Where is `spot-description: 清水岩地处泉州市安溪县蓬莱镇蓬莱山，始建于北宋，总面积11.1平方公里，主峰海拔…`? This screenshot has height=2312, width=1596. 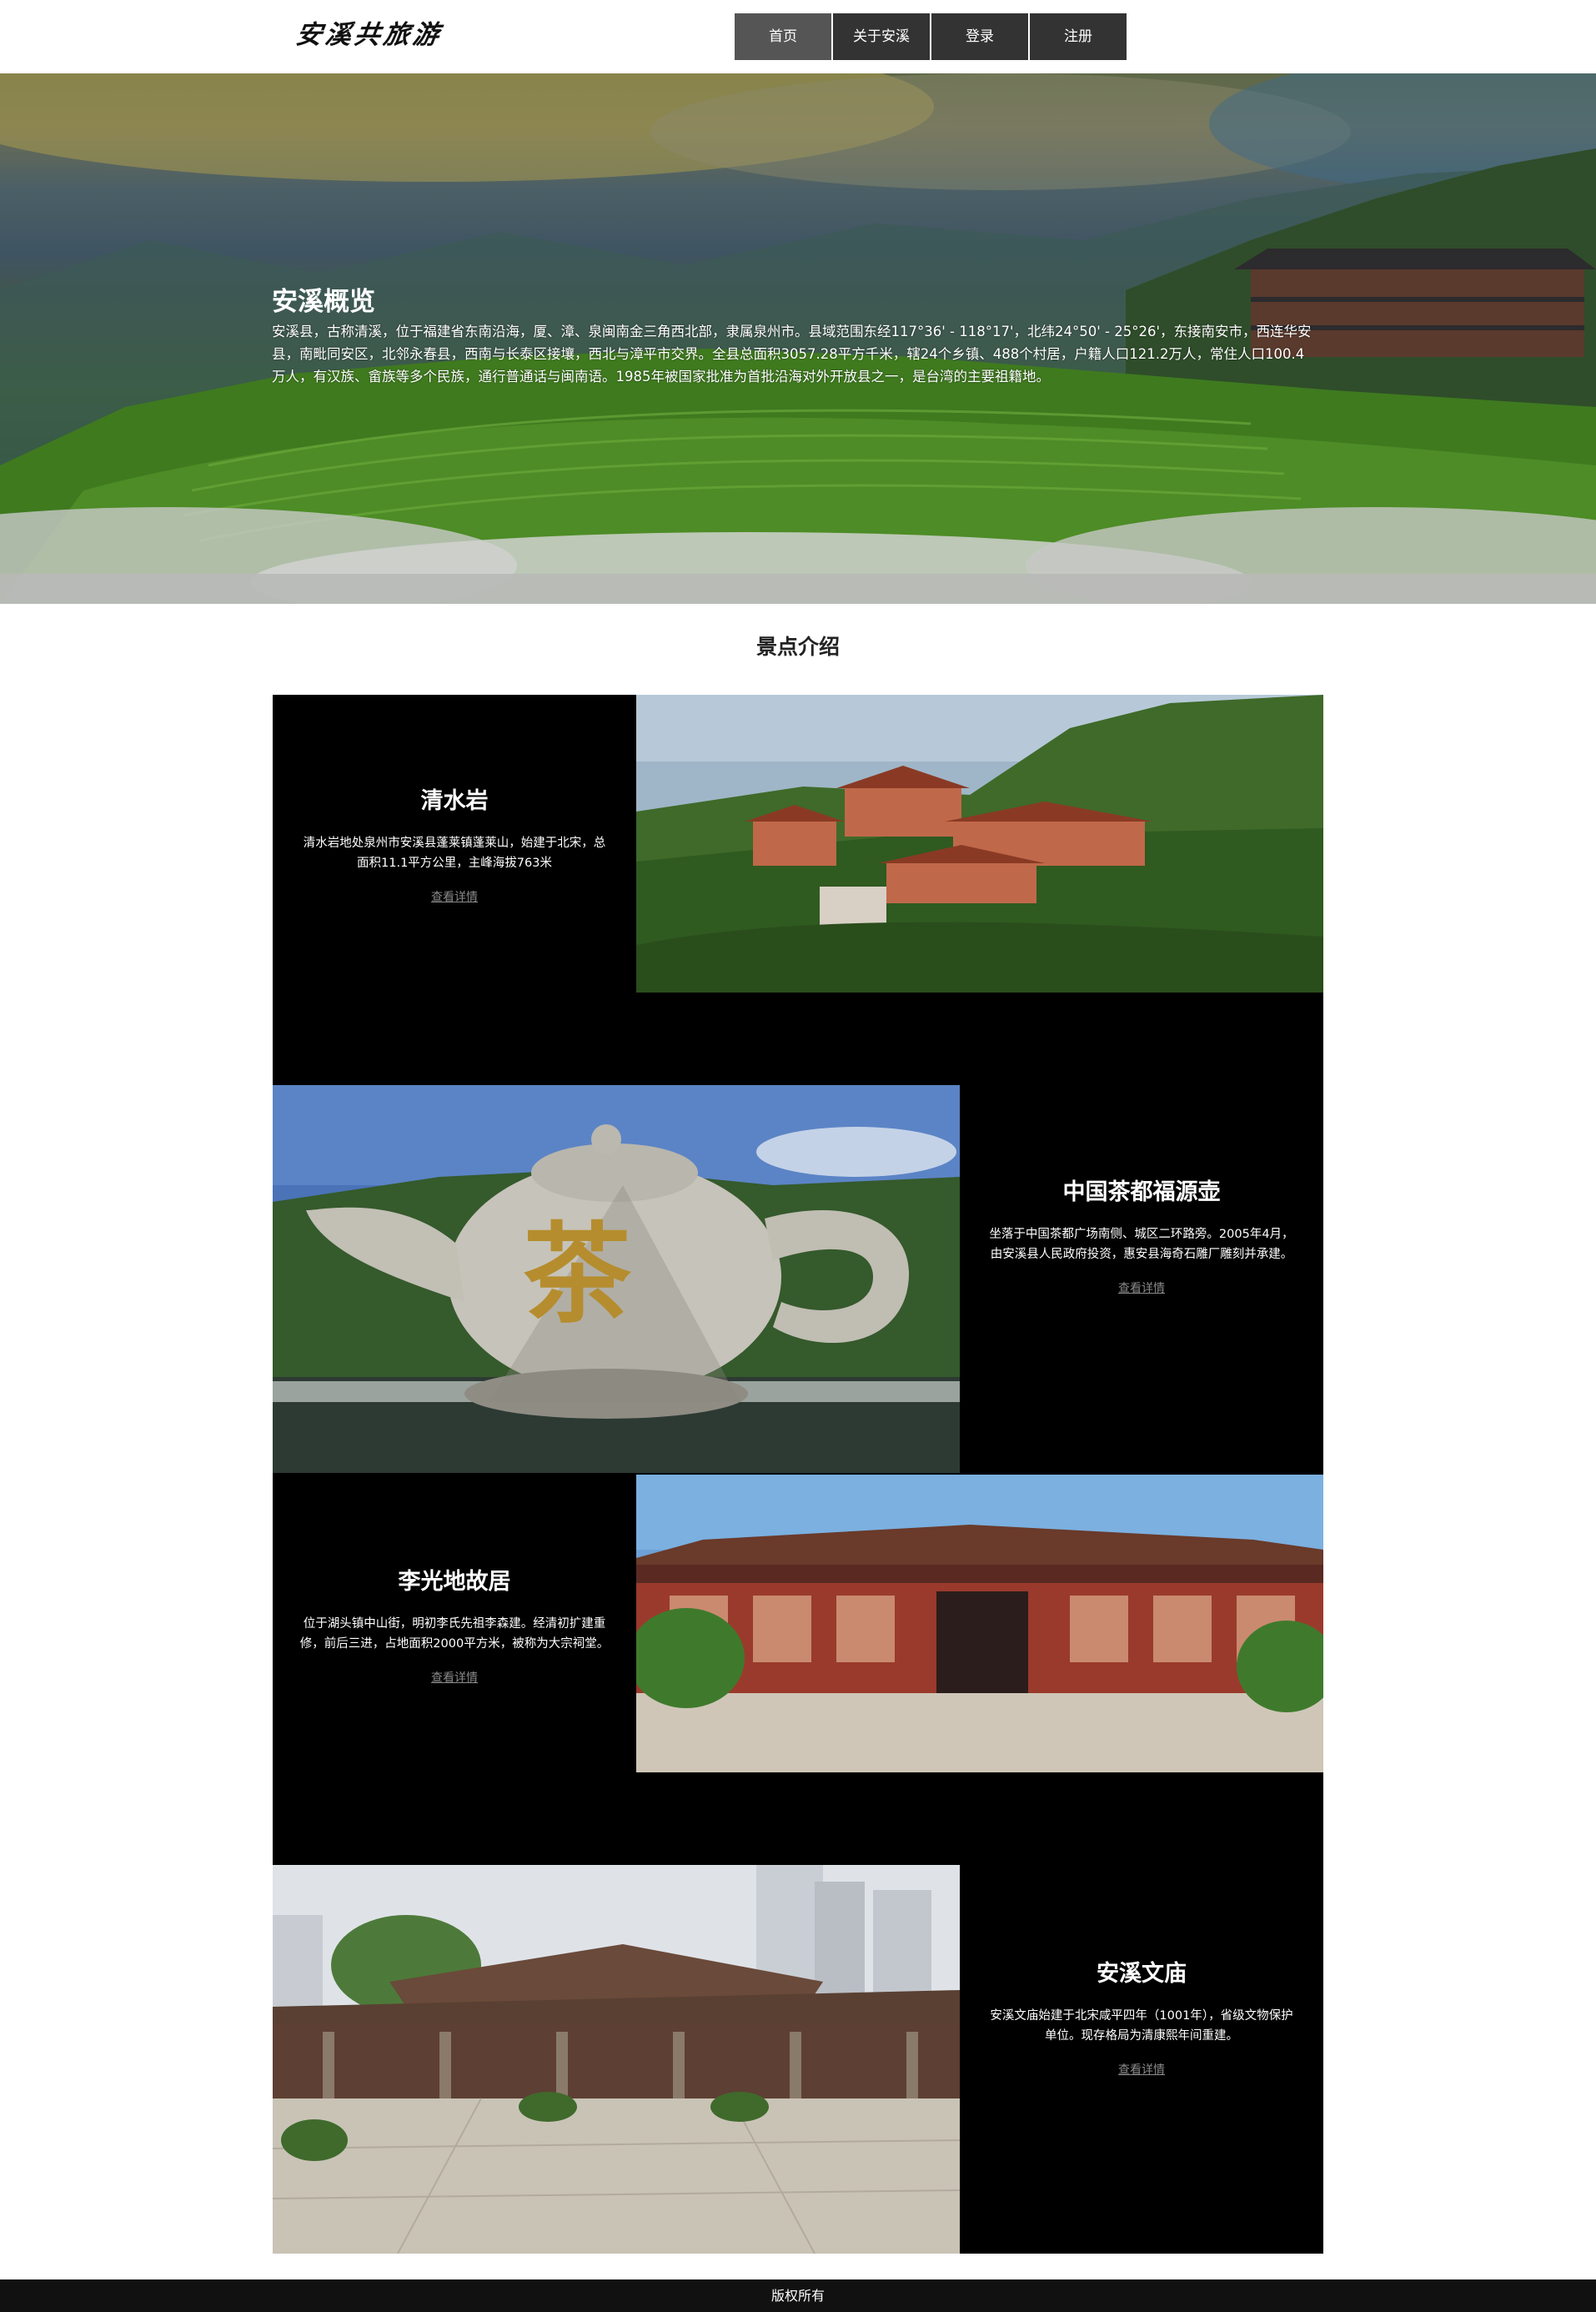 spot-description: 清水岩地处泉州市安溪县蓬莱镇蓬莱山，始建于北宋，总面积11.1平方公里，主峰海拔… is located at coordinates (455, 853).